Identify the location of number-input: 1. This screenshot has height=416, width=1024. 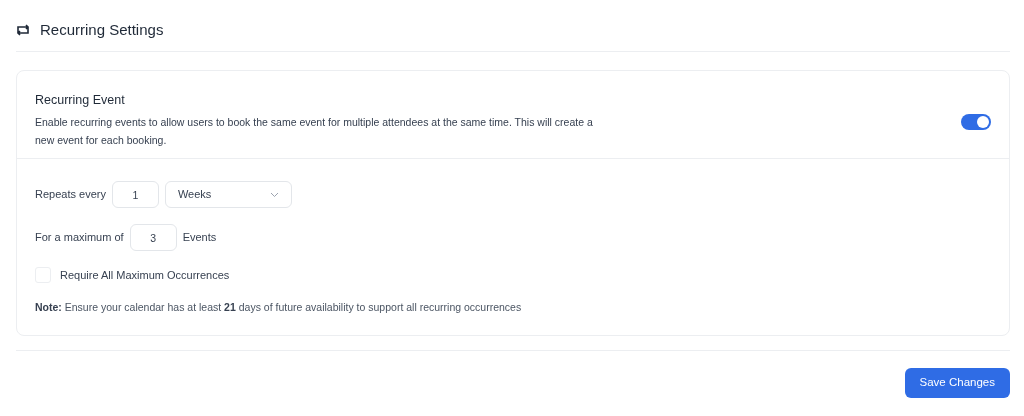
(135, 194).